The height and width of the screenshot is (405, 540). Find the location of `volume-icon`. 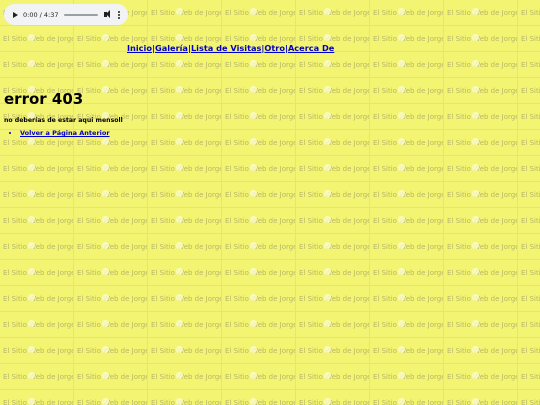

volume-icon is located at coordinates (108, 14).